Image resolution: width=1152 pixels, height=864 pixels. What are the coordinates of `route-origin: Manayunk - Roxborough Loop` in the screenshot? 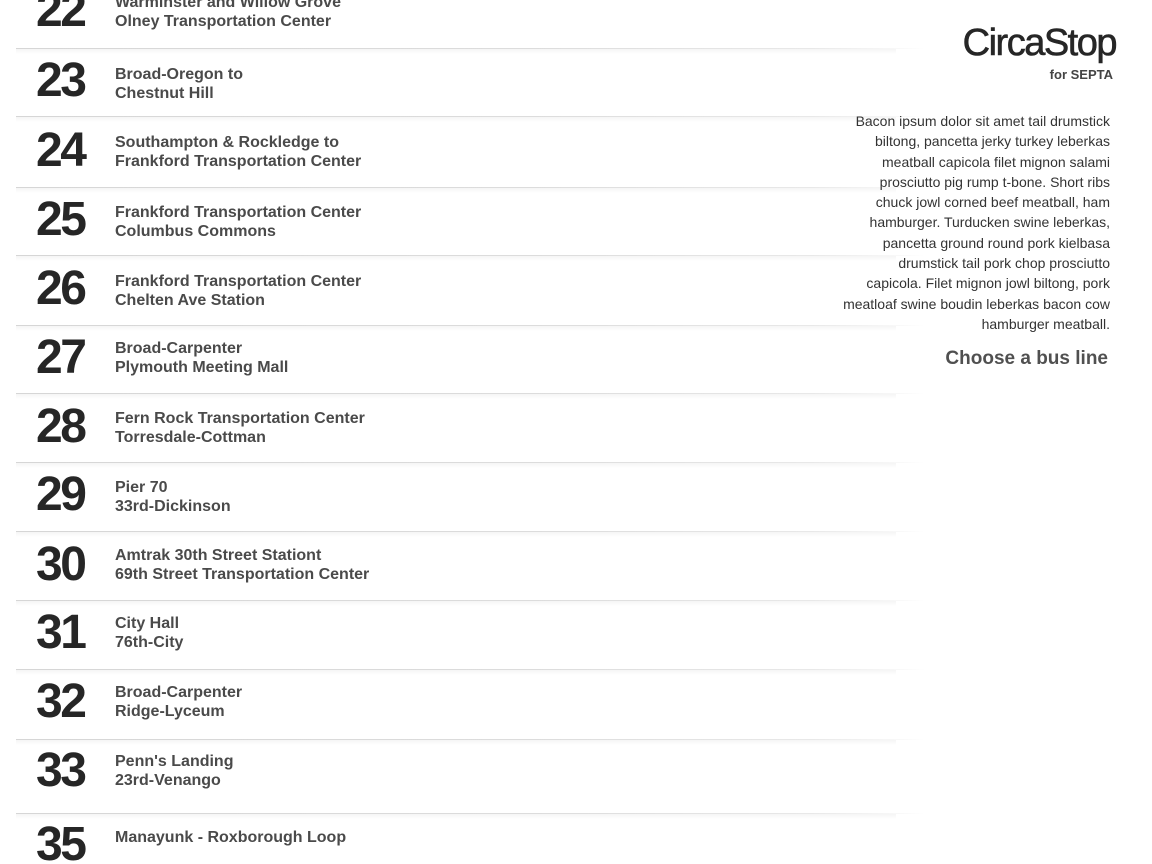 It's located at (231, 837).